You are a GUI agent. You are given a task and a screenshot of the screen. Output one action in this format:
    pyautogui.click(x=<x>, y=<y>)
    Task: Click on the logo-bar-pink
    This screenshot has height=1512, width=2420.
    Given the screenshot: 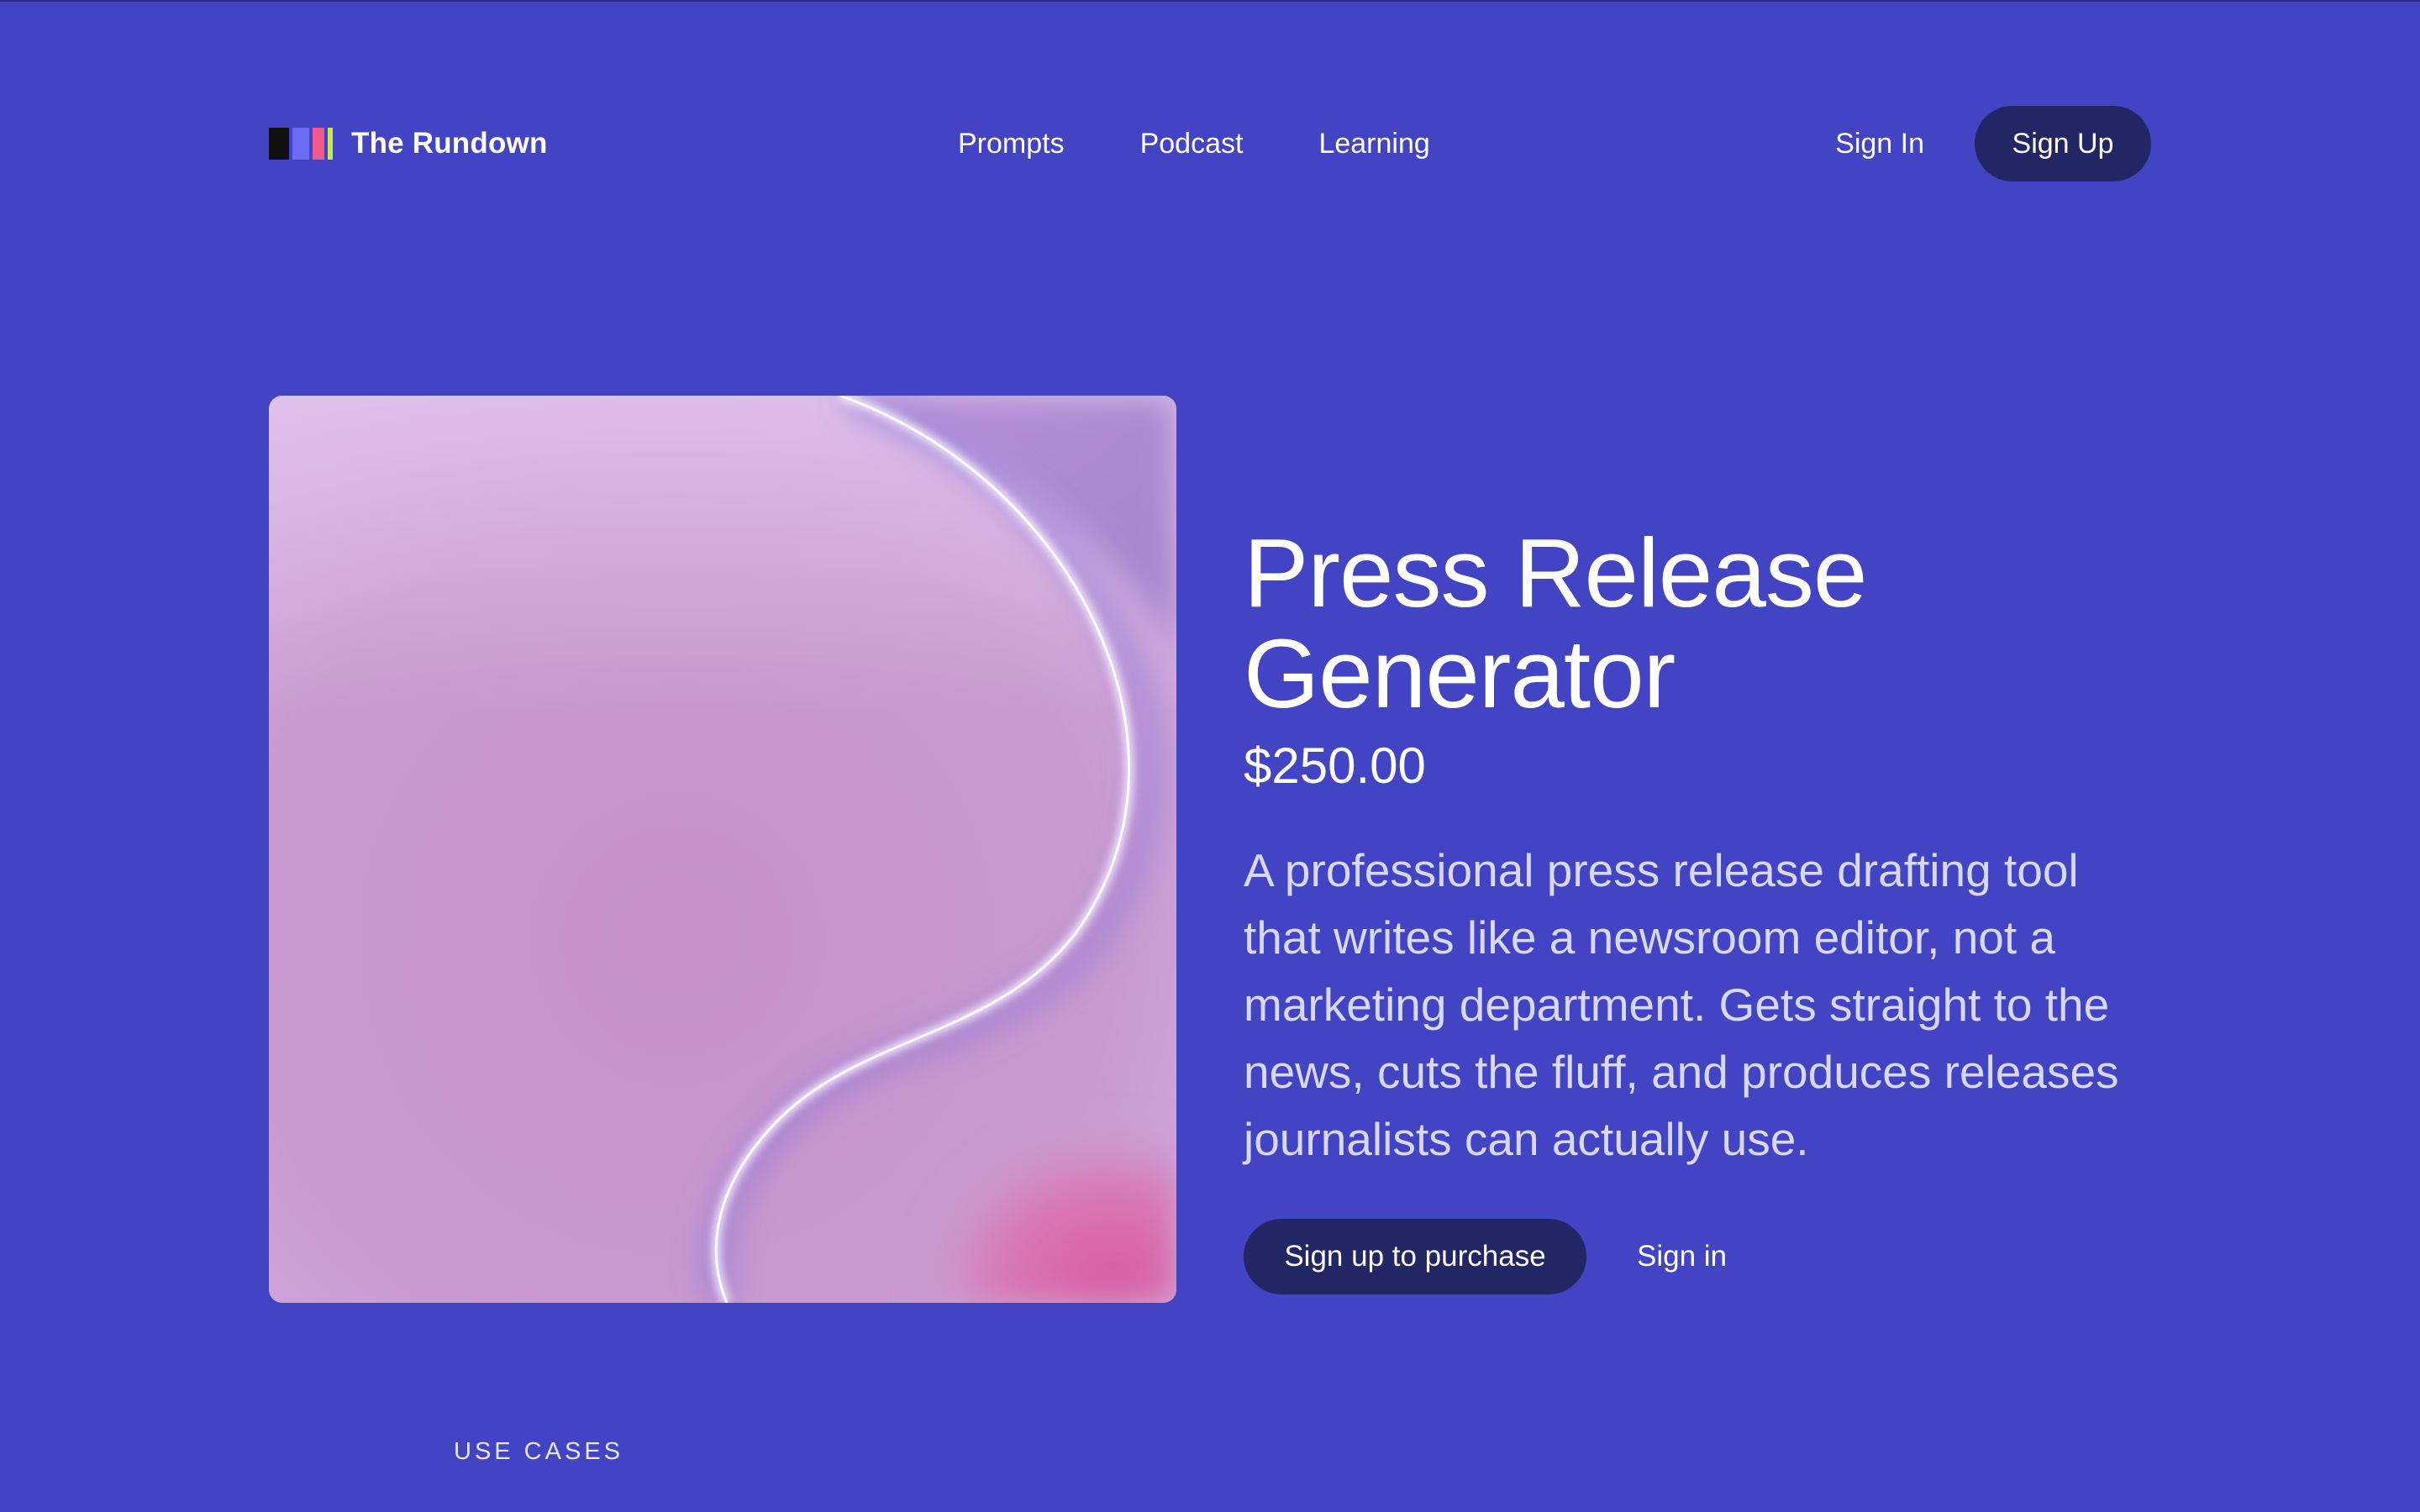 What is the action you would take?
    pyautogui.click(x=318, y=144)
    